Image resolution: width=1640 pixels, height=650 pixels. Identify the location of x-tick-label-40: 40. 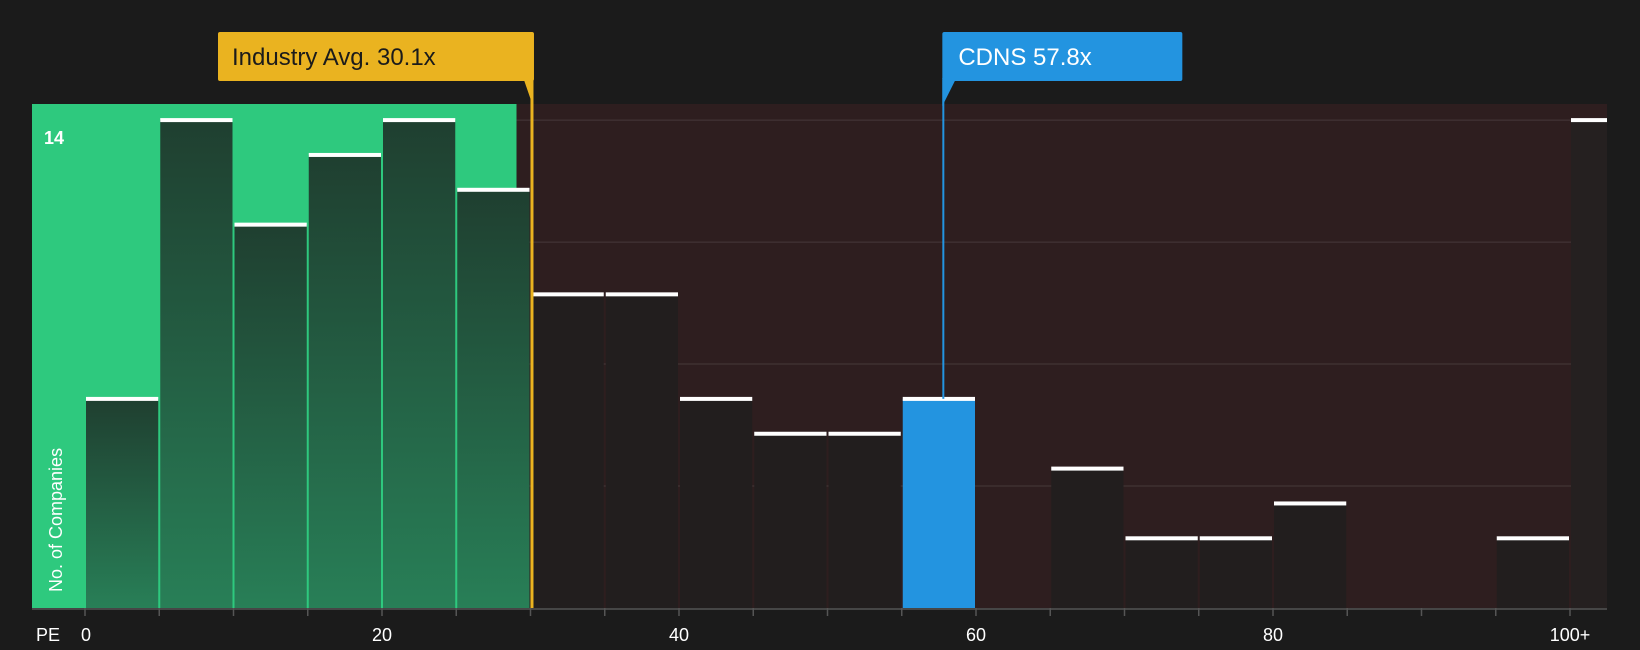
(679, 635).